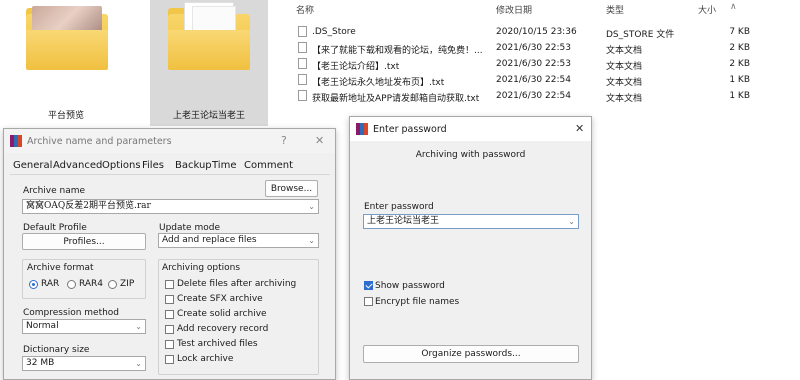 Image resolution: width=800 pixels, height=380 pixels. Describe the element at coordinates (217, 344) in the screenshot. I see `test-files-label: Test archived files` at that location.